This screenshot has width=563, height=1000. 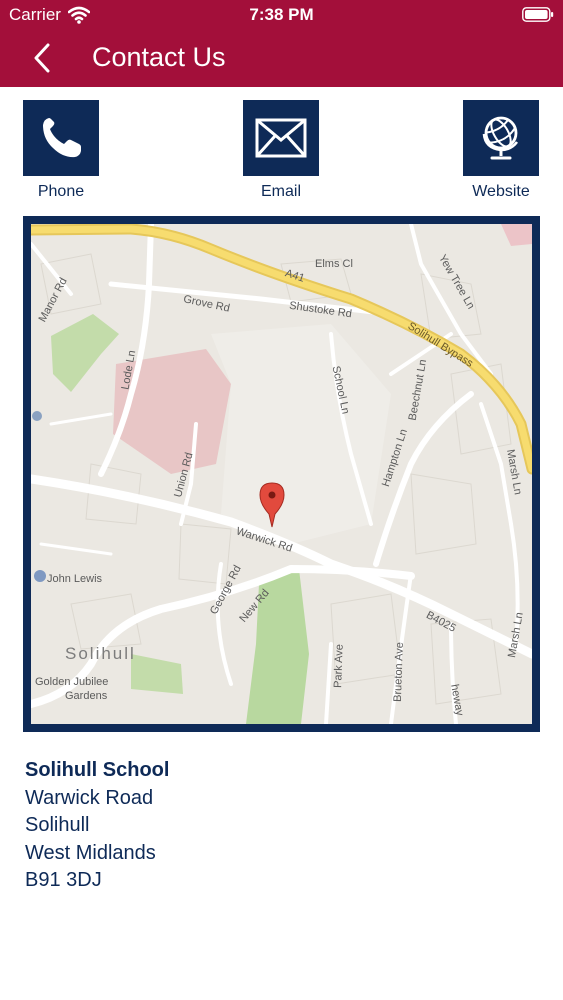 I want to click on email-button: Email, so click(x=282, y=150).